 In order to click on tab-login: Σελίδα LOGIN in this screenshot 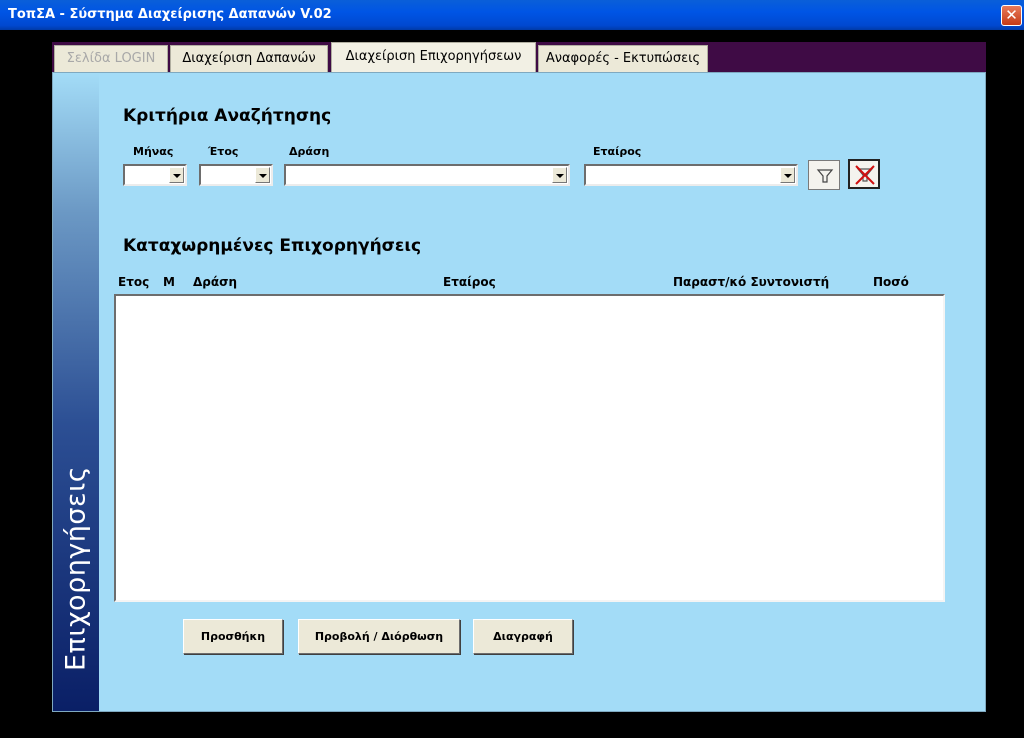, I will do `click(111, 58)`.